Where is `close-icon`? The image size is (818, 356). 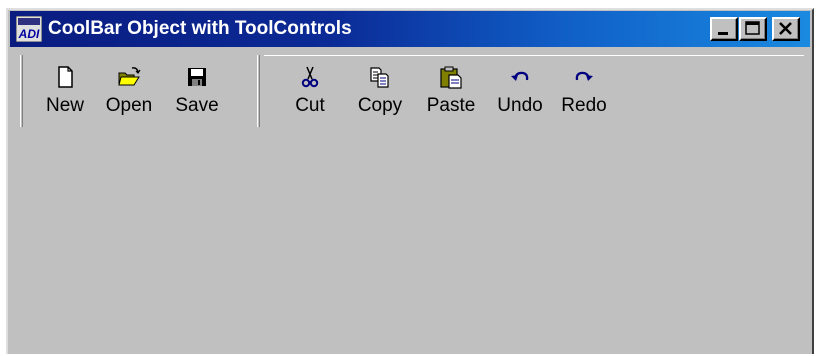
close-icon is located at coordinates (785, 28).